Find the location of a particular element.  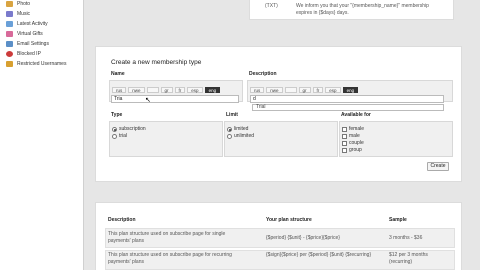

name-label: Name is located at coordinates (118, 74).